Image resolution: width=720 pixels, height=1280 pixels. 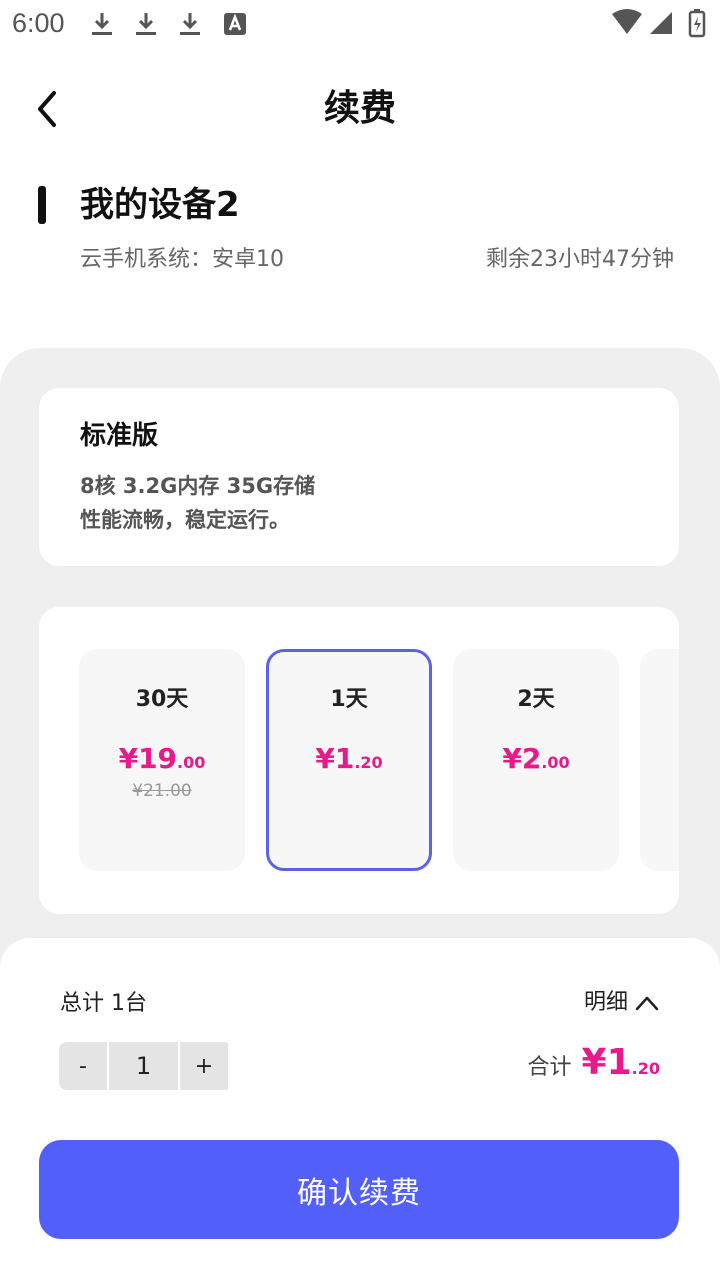 I want to click on plan-spec: 8核 3.2G内存 35G存储, so click(x=198, y=486).